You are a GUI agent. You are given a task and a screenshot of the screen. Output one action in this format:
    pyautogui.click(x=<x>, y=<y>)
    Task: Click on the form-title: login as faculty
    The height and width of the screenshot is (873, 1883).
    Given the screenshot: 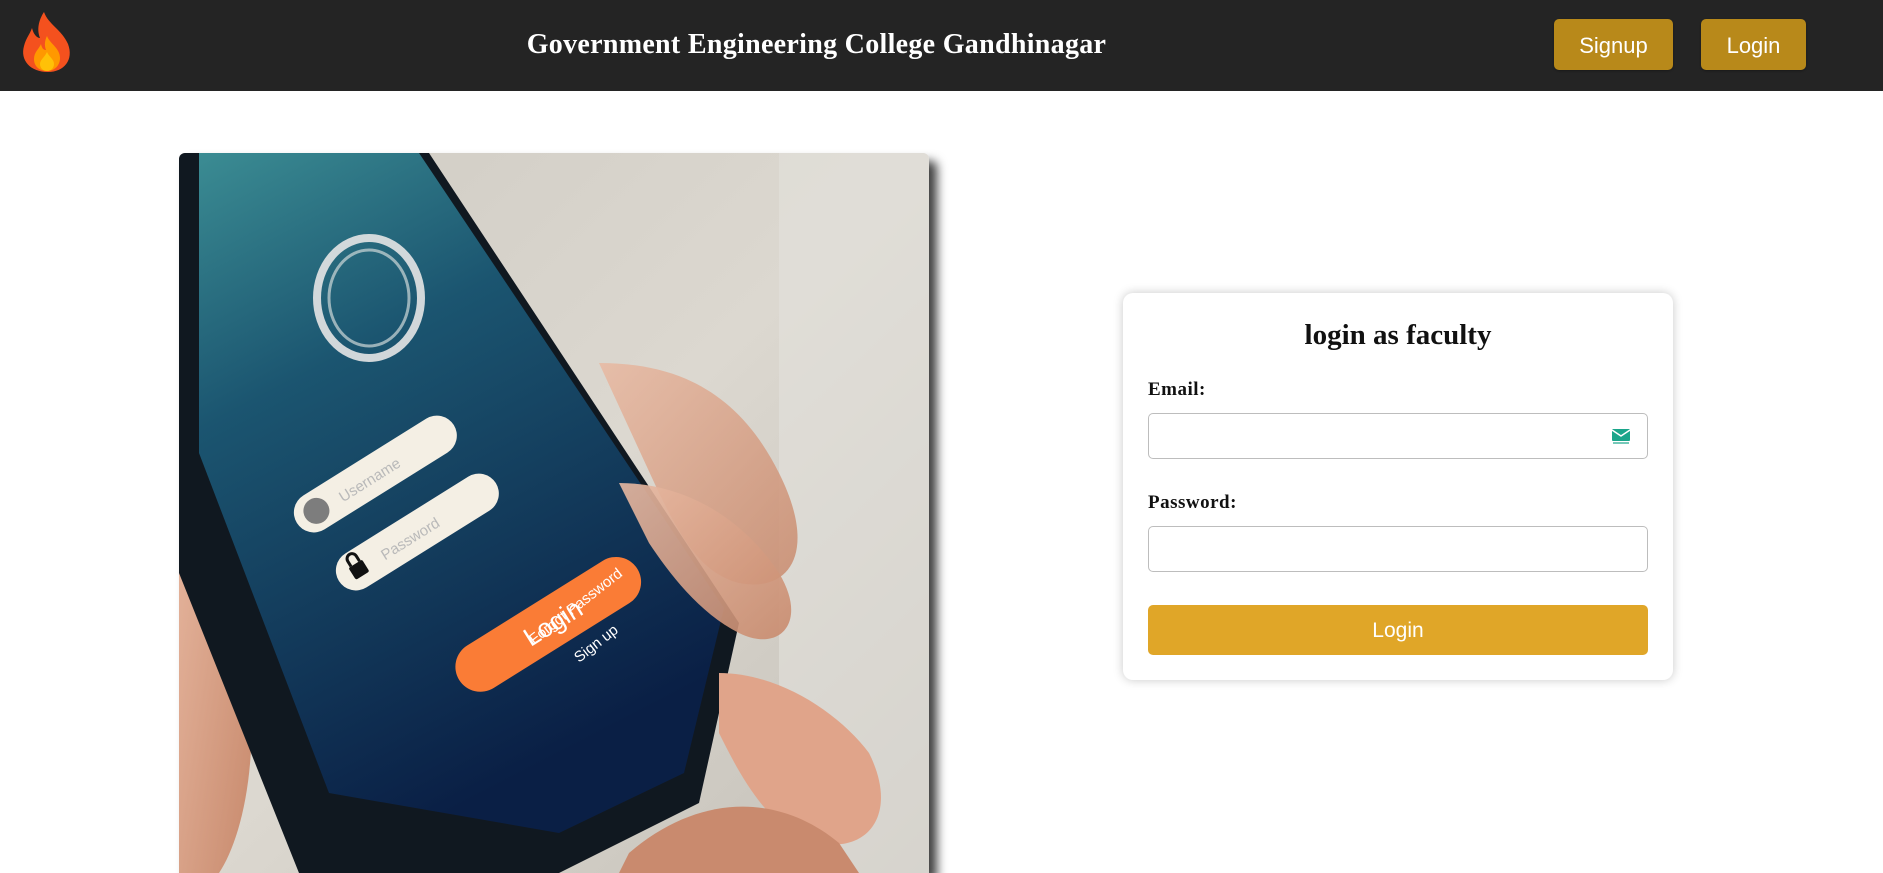 What is the action you would take?
    pyautogui.click(x=1398, y=335)
    